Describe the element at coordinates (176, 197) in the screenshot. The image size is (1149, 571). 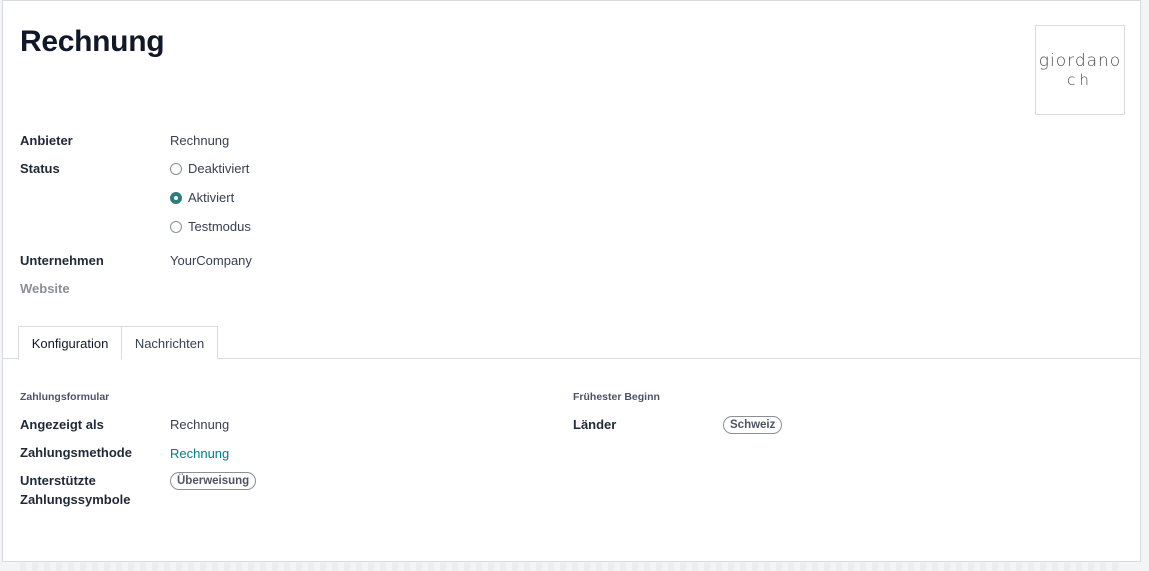
I see `radio-checked-icon` at that location.